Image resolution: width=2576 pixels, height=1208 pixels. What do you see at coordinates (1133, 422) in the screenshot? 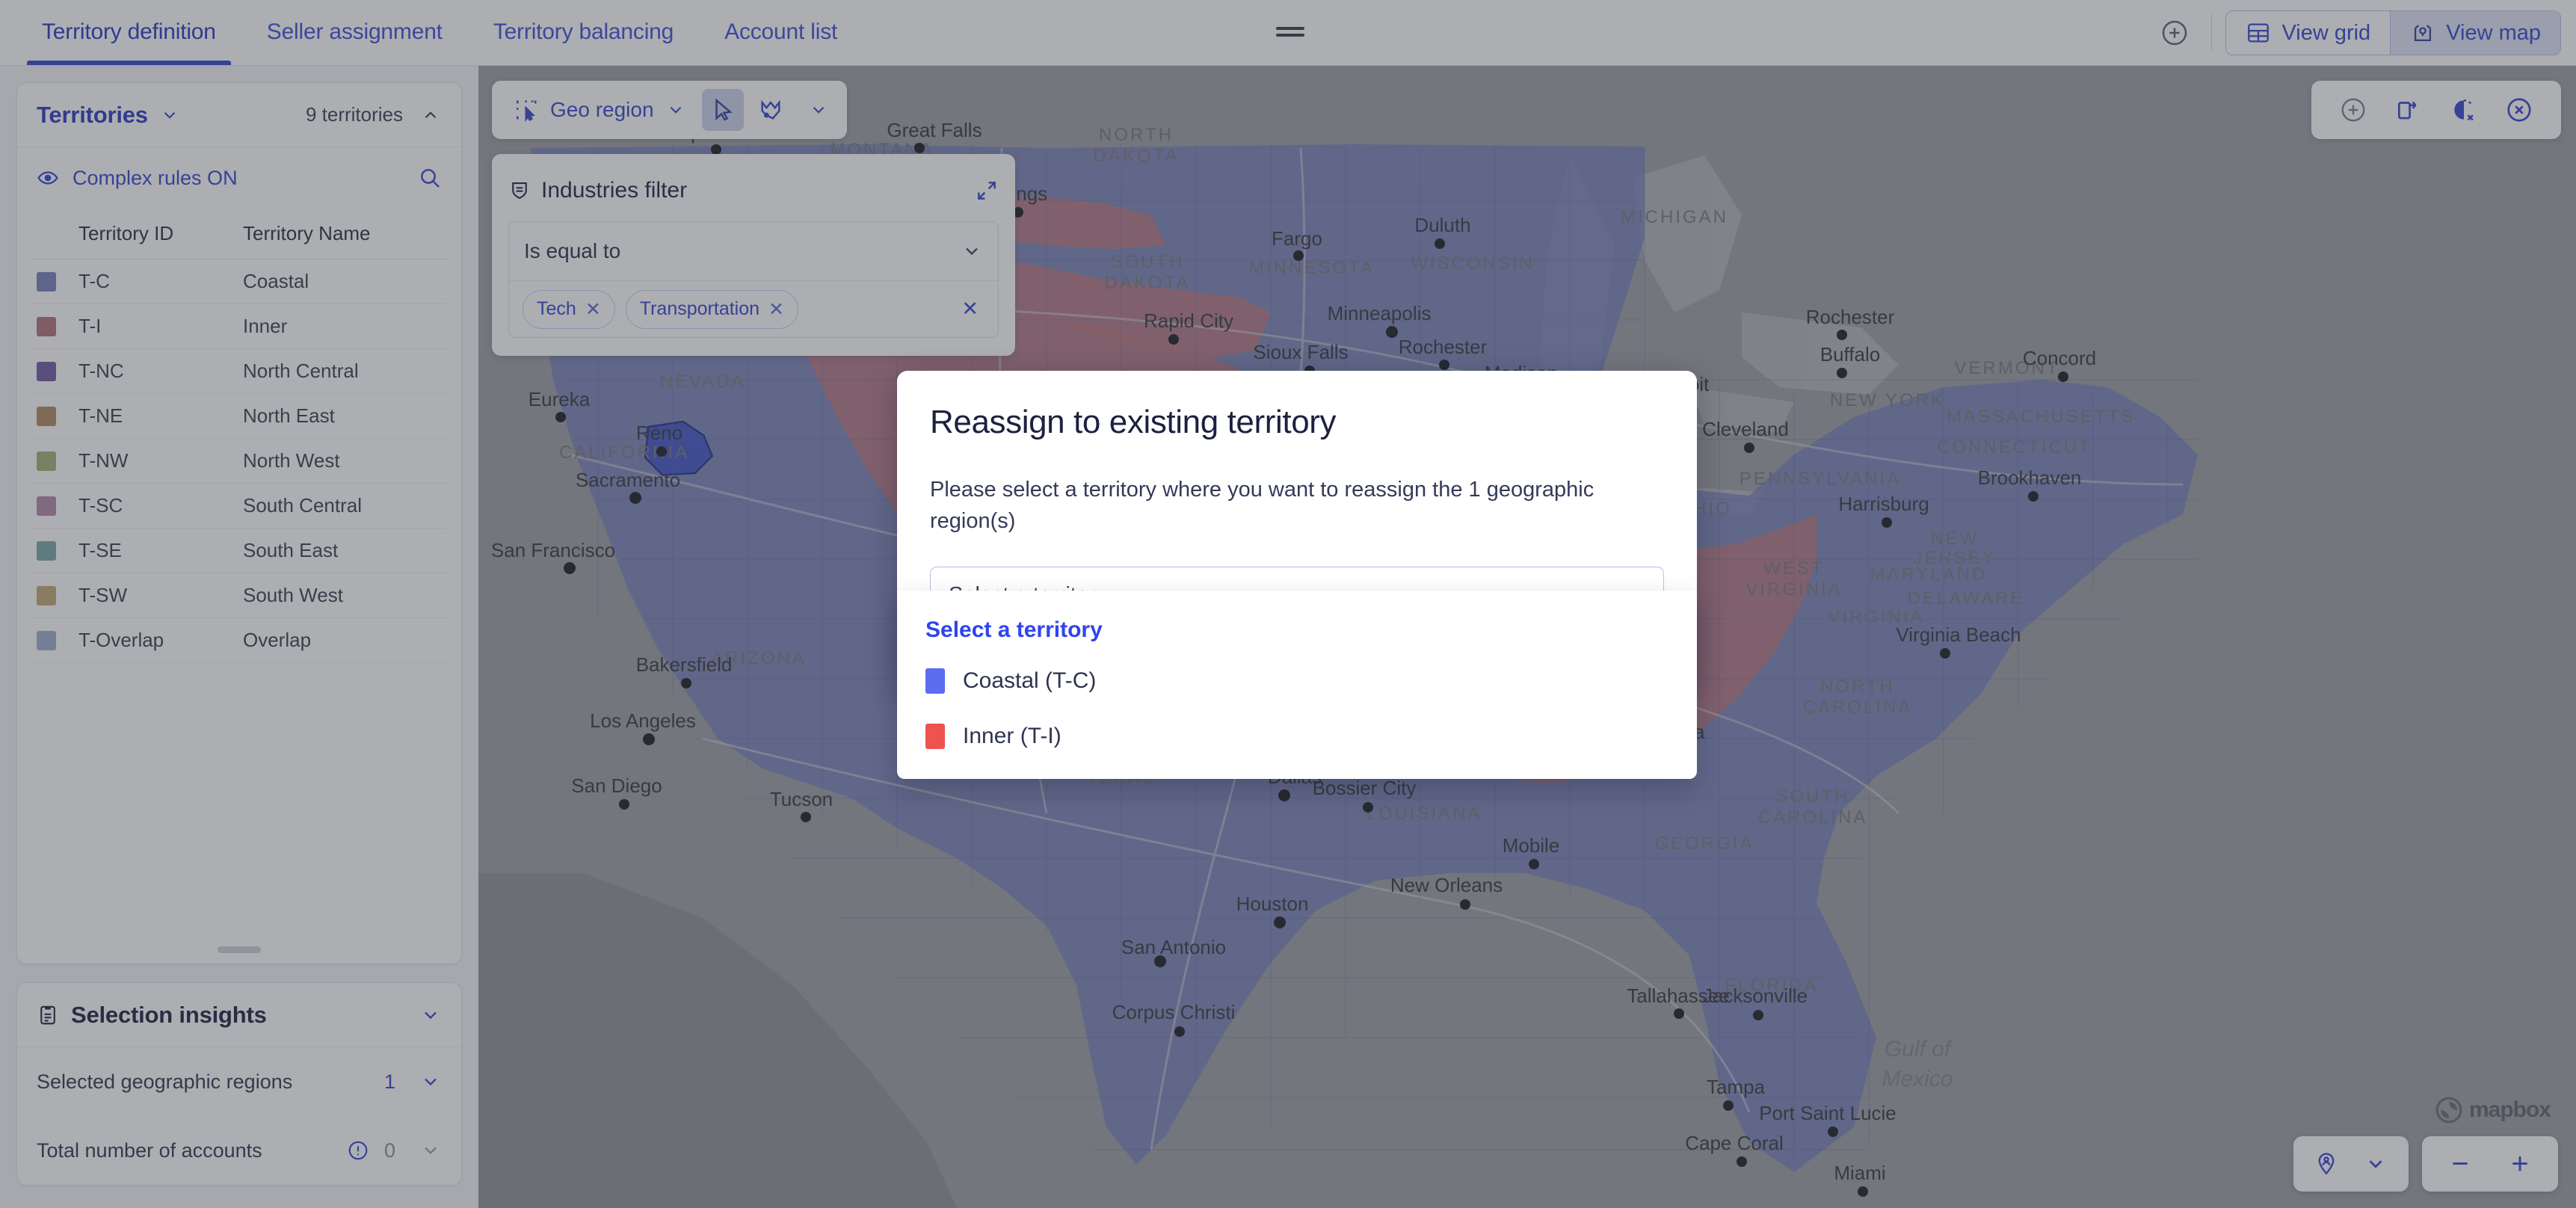
I see `modal-title: Reassign to existing territory` at bounding box center [1133, 422].